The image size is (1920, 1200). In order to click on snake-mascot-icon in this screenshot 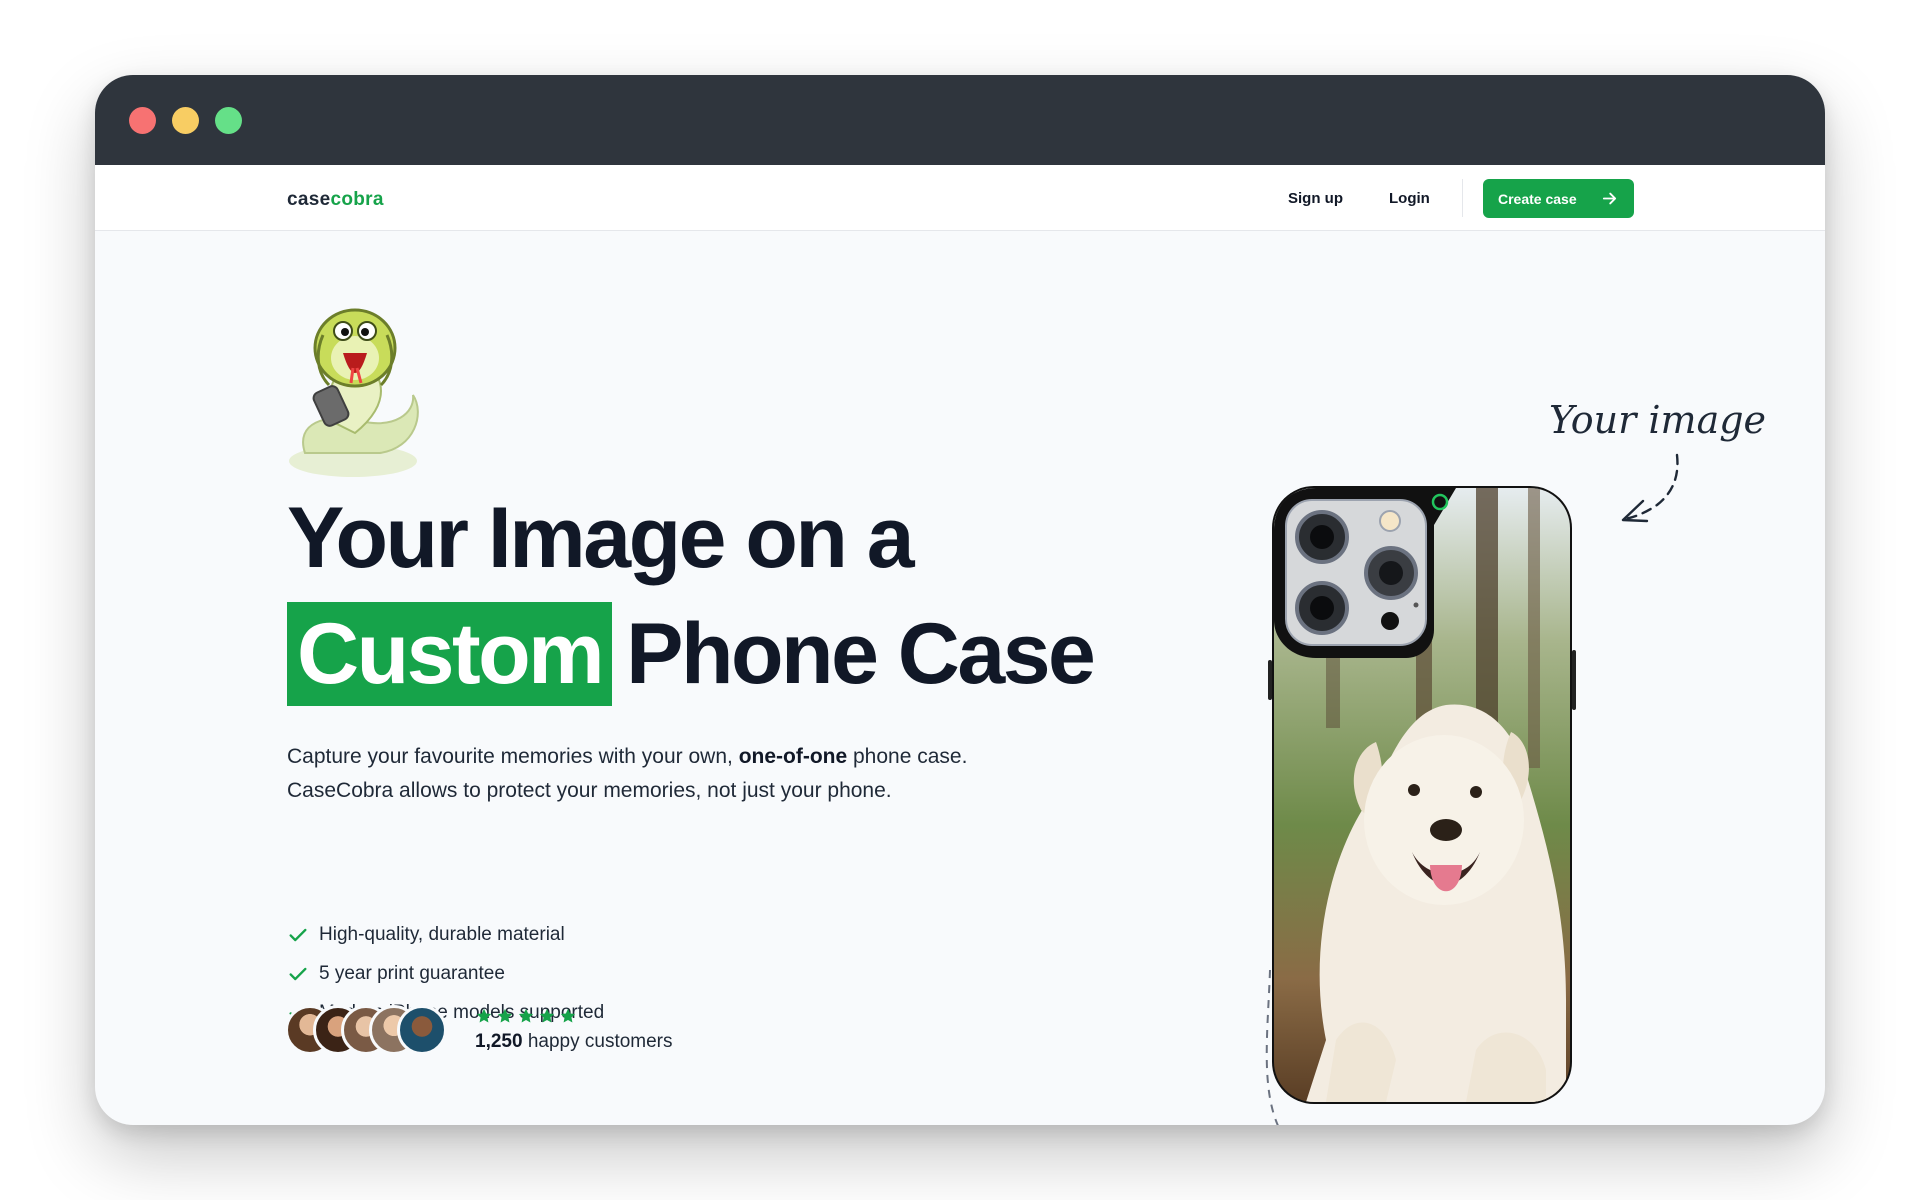, I will do `click(354, 392)`.